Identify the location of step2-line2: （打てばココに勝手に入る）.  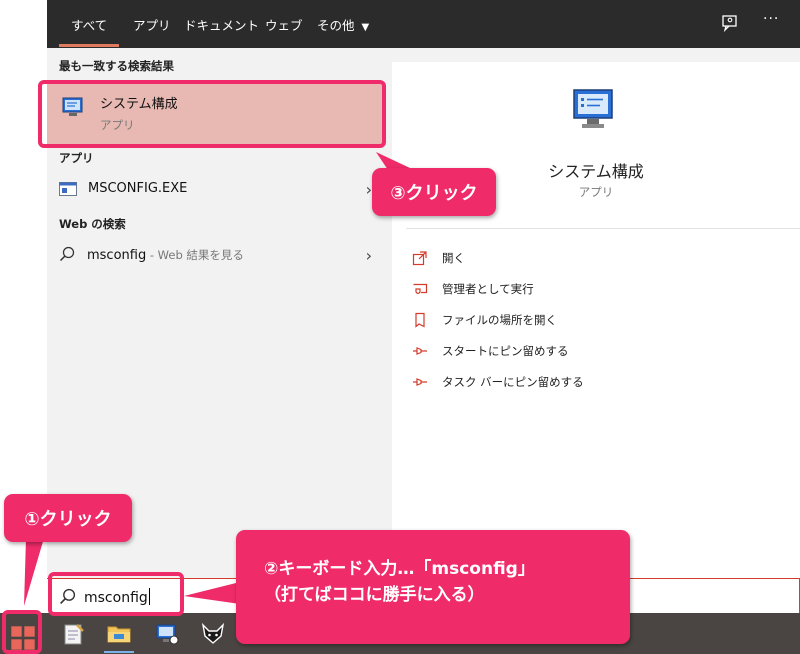
(374, 595).